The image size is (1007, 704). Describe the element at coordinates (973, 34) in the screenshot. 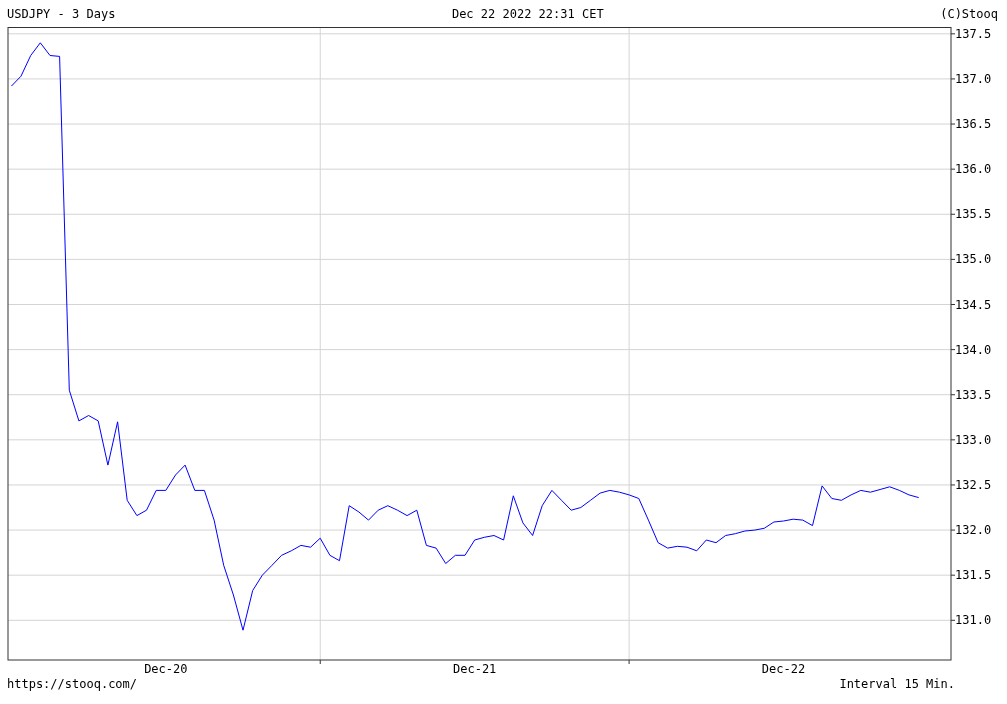

I see `y-axis-label: 137.5` at that location.